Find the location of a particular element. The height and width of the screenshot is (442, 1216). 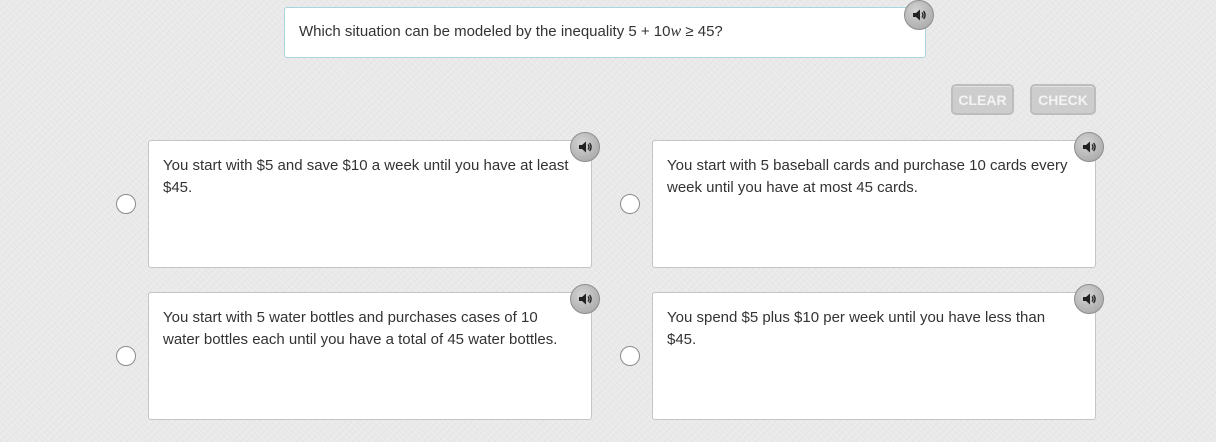

option-d-speaker-icon is located at coordinates (1089, 299).